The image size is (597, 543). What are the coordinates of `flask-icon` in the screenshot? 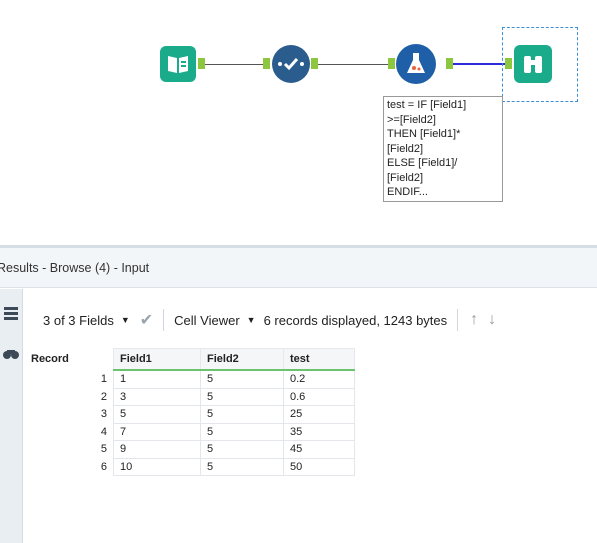 It's located at (416, 63).